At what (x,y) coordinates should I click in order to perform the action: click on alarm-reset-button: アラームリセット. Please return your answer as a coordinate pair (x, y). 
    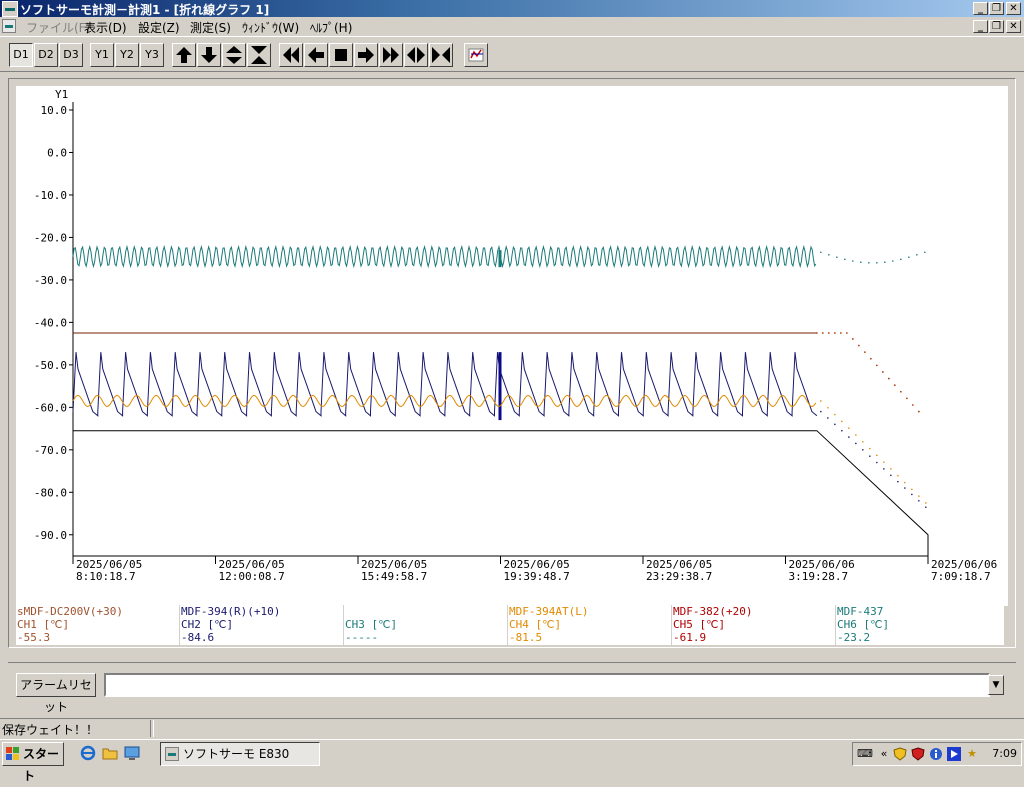
    Looking at the image, I should click on (56, 693).